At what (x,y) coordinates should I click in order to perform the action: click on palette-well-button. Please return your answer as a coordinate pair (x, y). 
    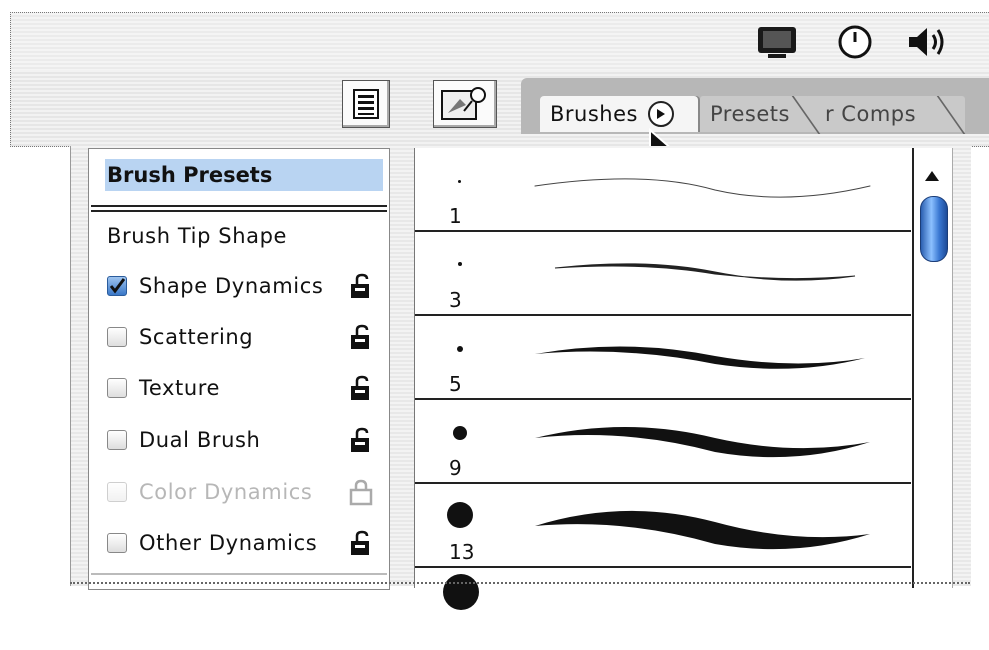
    Looking at the image, I should click on (366, 104).